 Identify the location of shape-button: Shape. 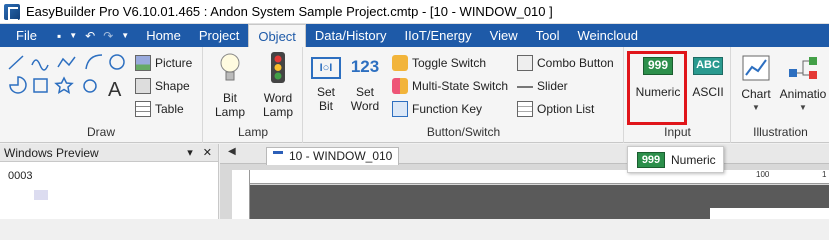
(162, 86).